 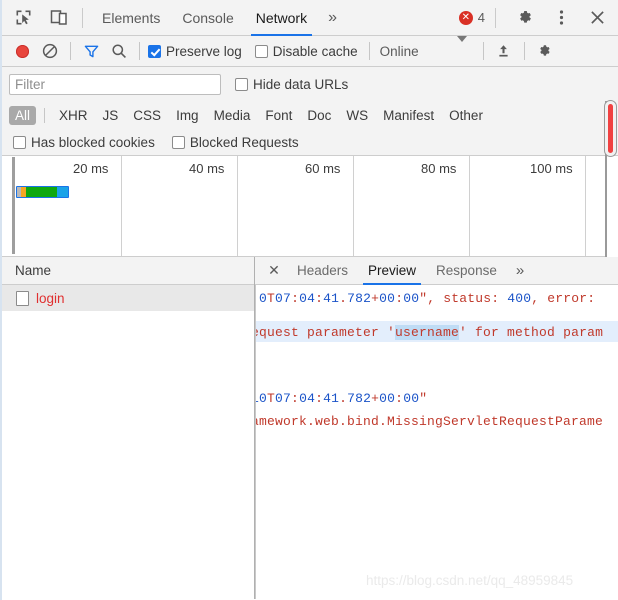 I want to click on timeline-tick-80ms: 80 ms, so click(x=439, y=168).